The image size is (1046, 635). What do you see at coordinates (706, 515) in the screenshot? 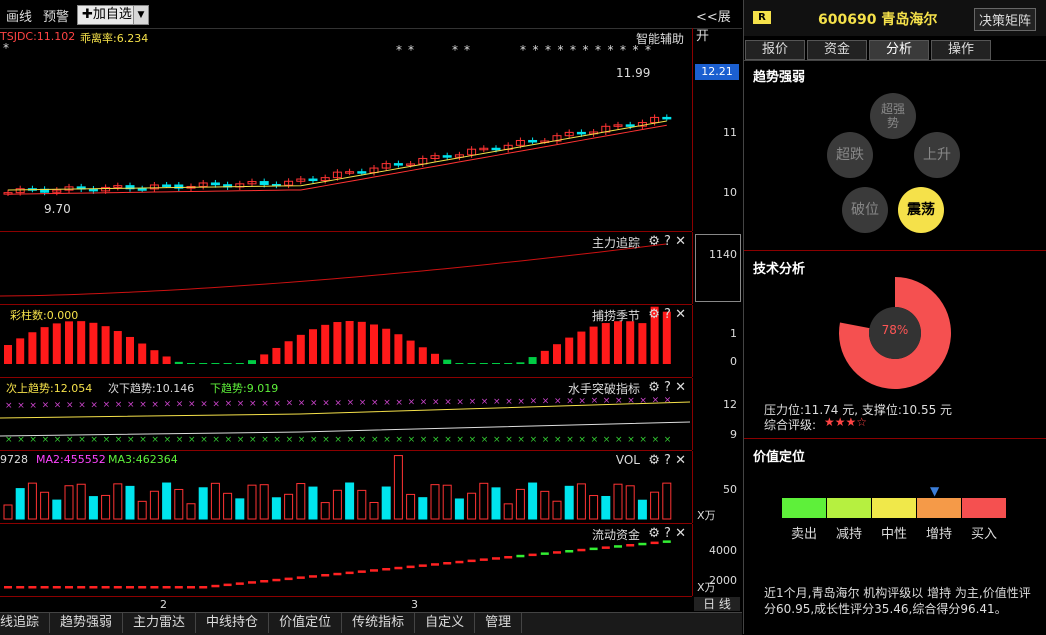
I see `axis-unit: X万` at bounding box center [706, 515].